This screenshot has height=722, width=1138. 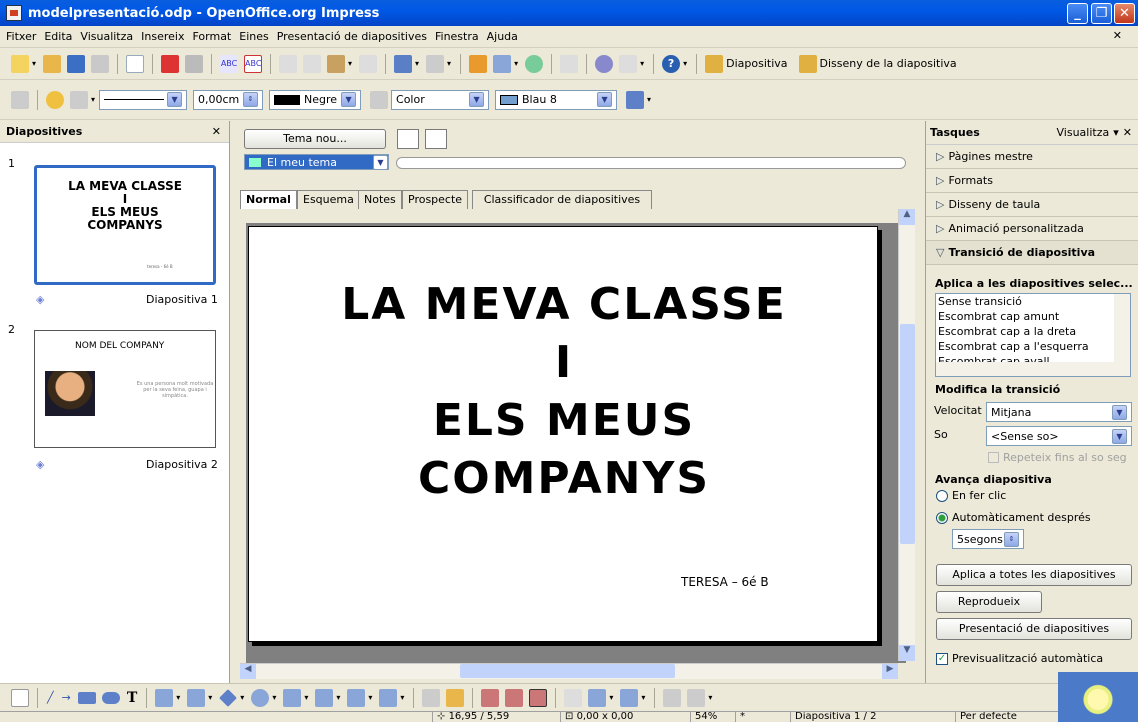 What do you see at coordinates (971, 495) in the screenshot?
I see `on-click-radio: En fer clic` at bounding box center [971, 495].